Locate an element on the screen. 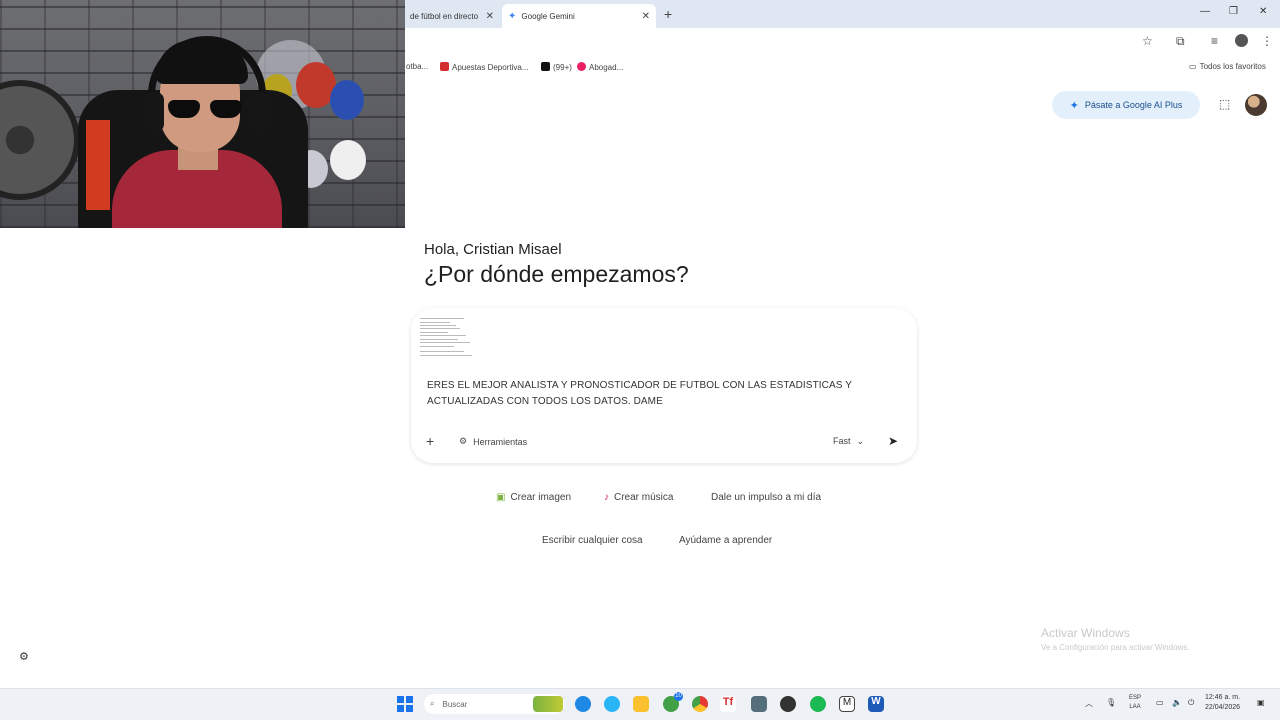  folder-icon: ▭ is located at coordinates (1193, 66).